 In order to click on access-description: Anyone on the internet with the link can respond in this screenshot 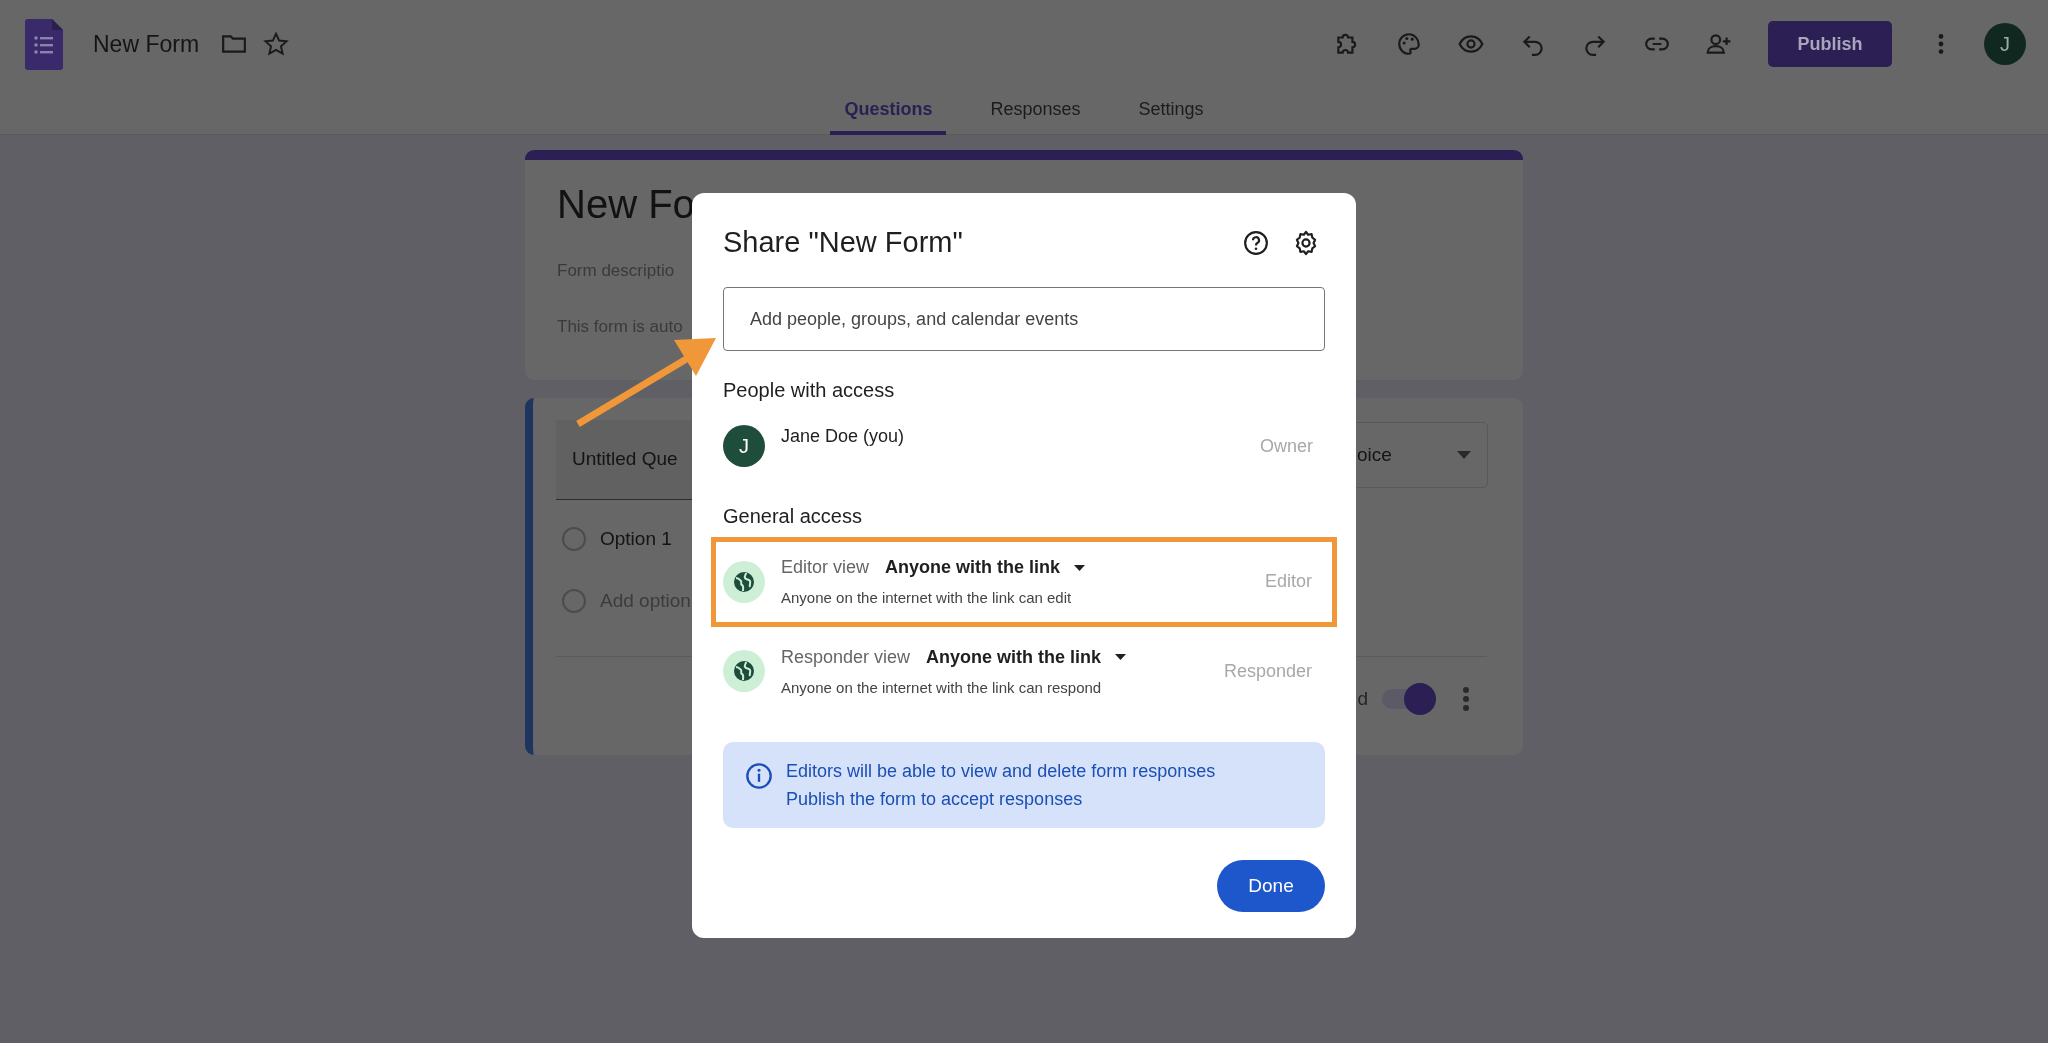, I will do `click(942, 687)`.